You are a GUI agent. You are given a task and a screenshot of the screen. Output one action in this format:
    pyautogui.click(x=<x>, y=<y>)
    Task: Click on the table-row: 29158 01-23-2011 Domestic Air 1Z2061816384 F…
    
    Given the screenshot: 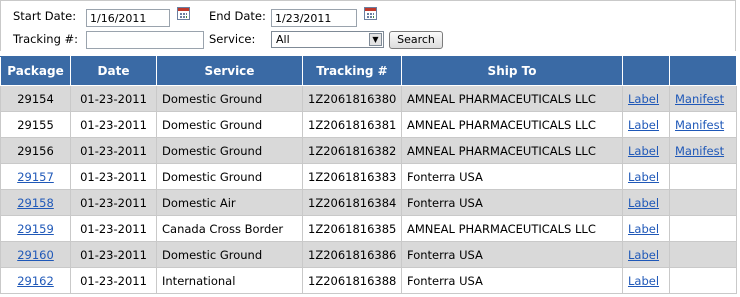 What is the action you would take?
    pyautogui.click(x=368, y=202)
    